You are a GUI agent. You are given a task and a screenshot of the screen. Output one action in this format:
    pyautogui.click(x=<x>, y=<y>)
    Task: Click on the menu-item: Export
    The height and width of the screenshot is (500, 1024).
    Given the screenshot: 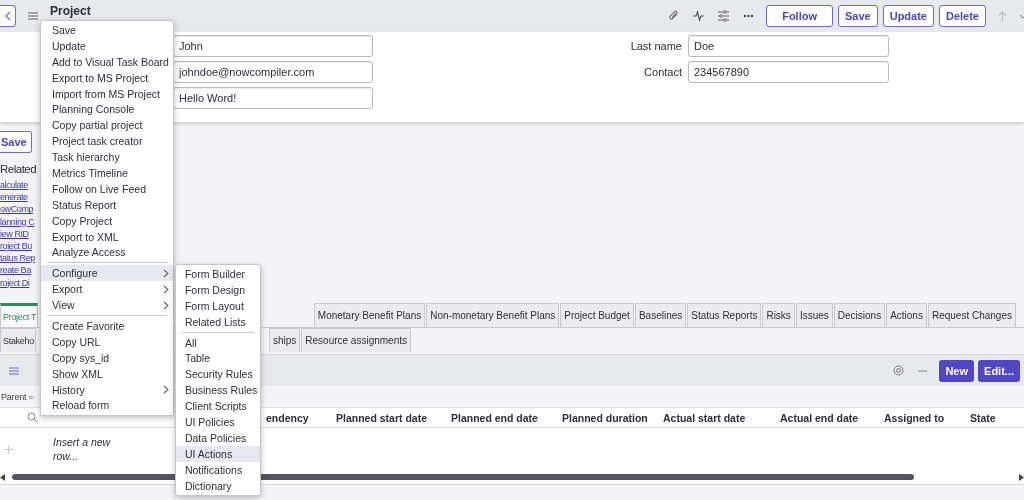 What is the action you would take?
    pyautogui.click(x=107, y=289)
    